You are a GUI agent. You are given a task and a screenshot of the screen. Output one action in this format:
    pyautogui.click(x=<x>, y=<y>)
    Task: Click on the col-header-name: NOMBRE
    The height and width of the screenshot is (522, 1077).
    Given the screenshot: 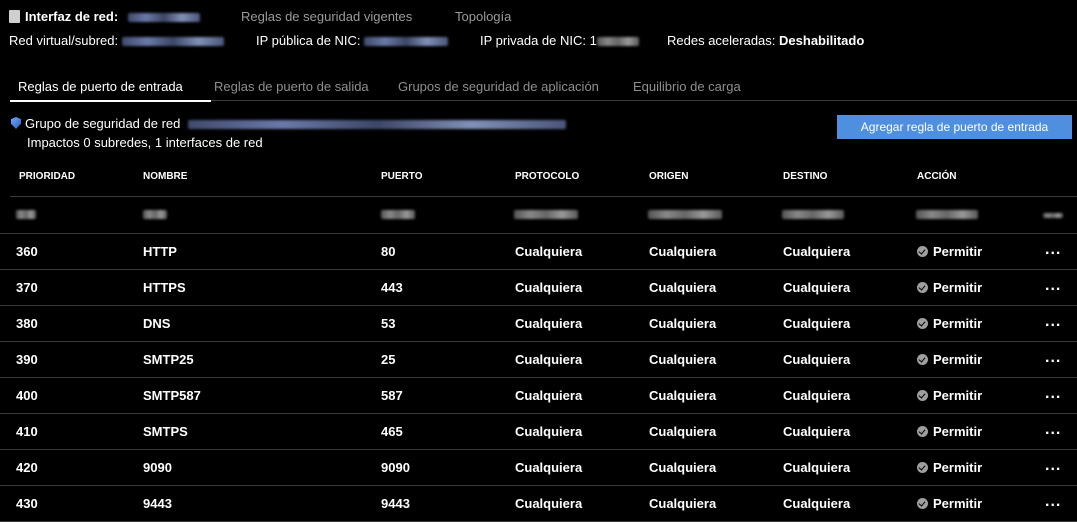 What is the action you would take?
    pyautogui.click(x=165, y=176)
    